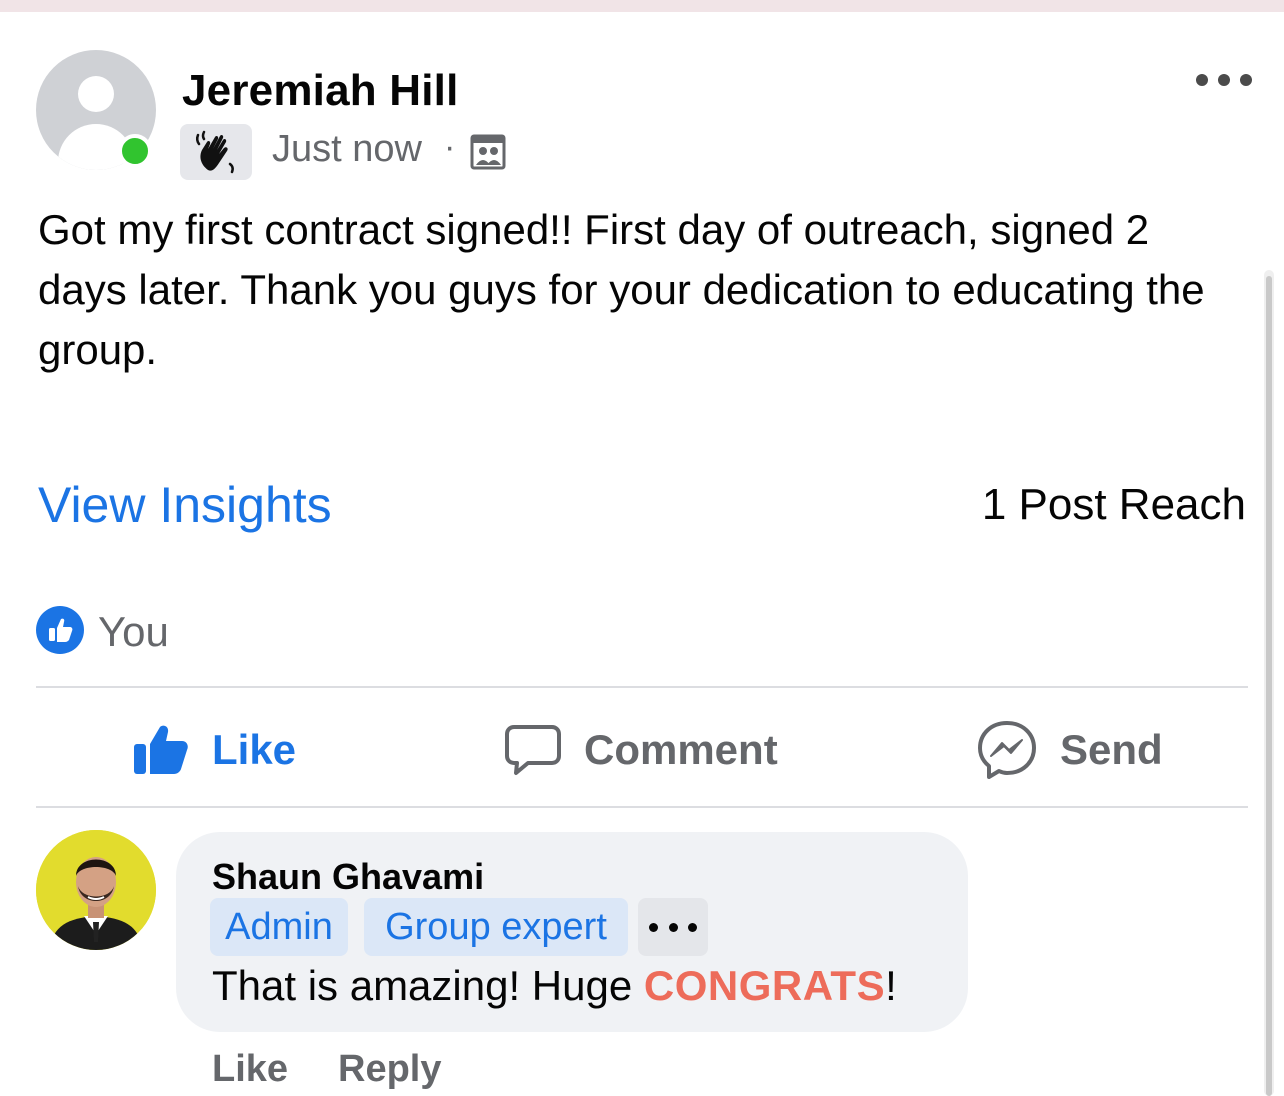 This screenshot has width=1284, height=1096. Describe the element at coordinates (389, 1069) in the screenshot. I see `comment-reply-link: Reply` at that location.